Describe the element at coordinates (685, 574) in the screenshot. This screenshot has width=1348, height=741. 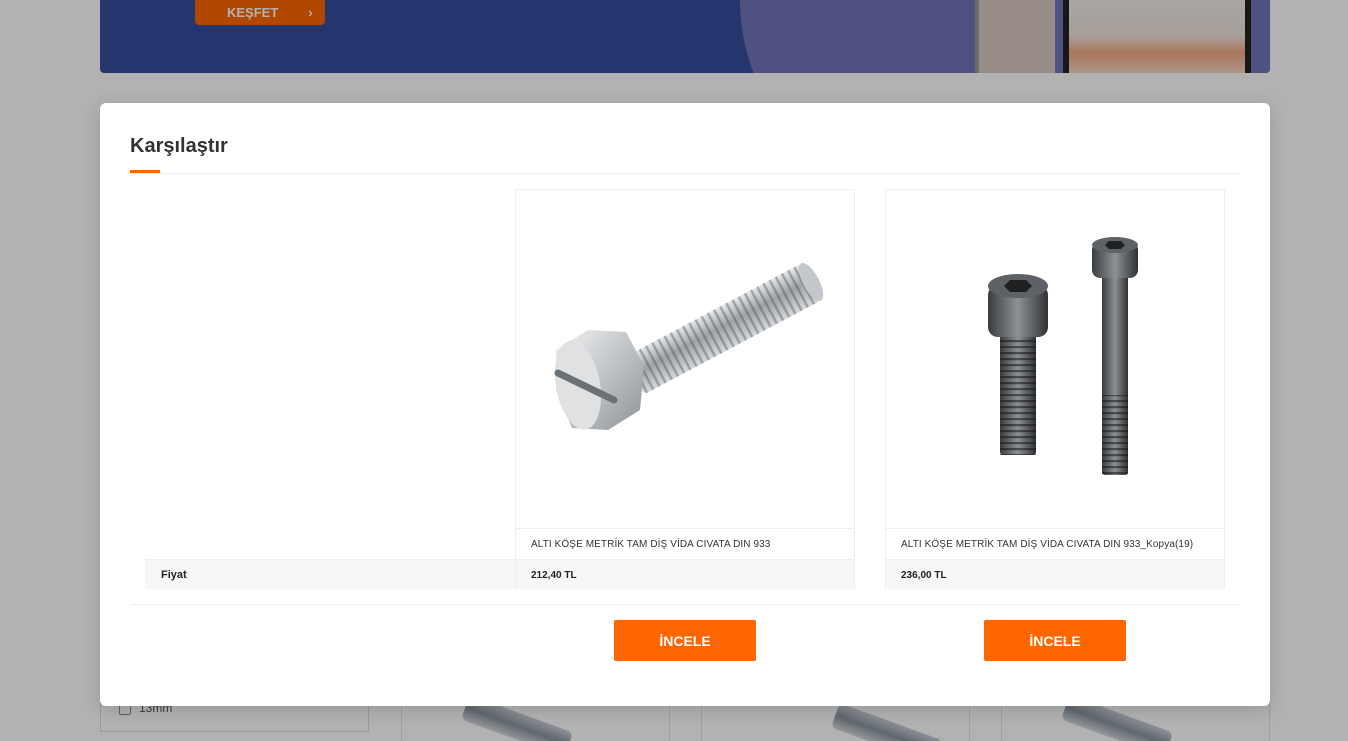
I see `product-price: 212,40 TL` at that location.